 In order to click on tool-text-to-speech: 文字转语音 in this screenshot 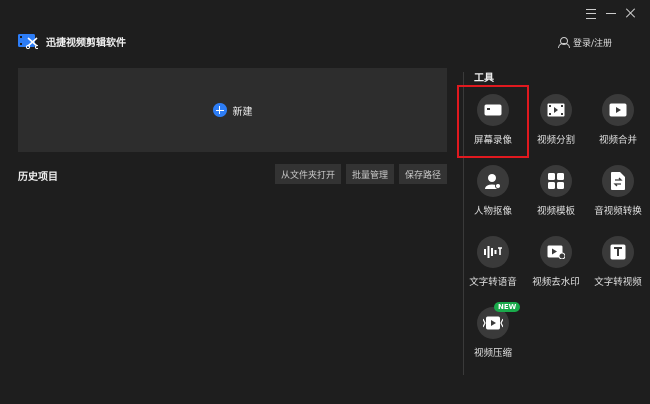, I will do `click(493, 262)`.